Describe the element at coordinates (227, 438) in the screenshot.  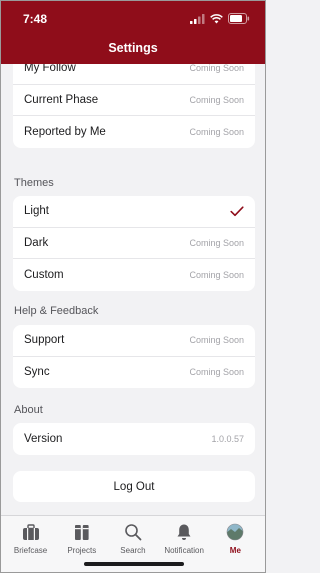
I see `version-value: 1.0.0.57` at that location.